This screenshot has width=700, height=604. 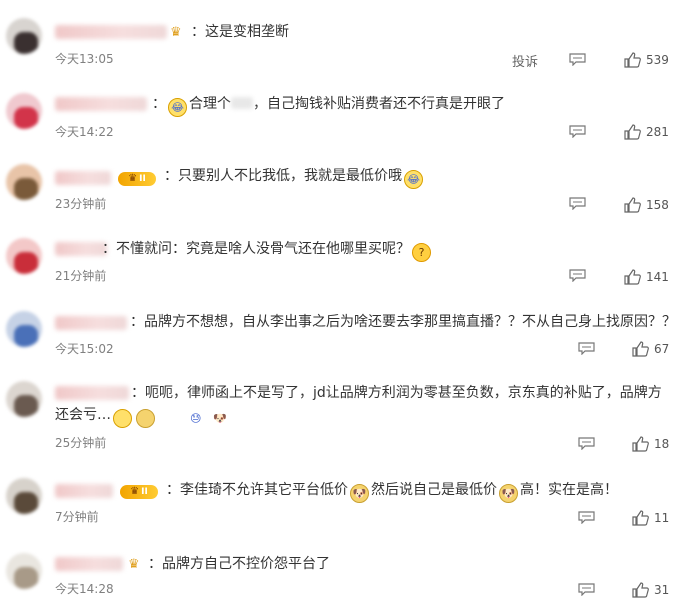 What do you see at coordinates (657, 60) in the screenshot?
I see `like-count: 539` at bounding box center [657, 60].